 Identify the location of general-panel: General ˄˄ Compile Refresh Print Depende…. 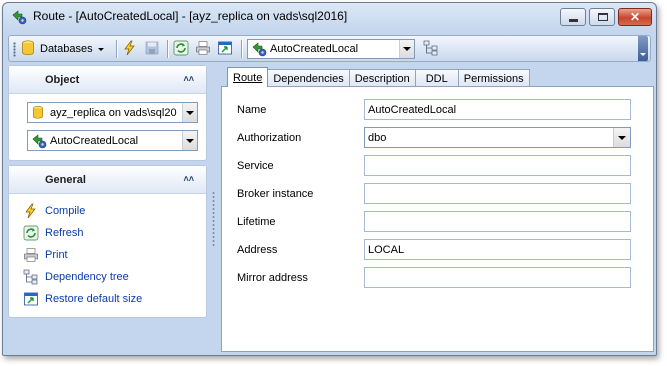
(107, 241).